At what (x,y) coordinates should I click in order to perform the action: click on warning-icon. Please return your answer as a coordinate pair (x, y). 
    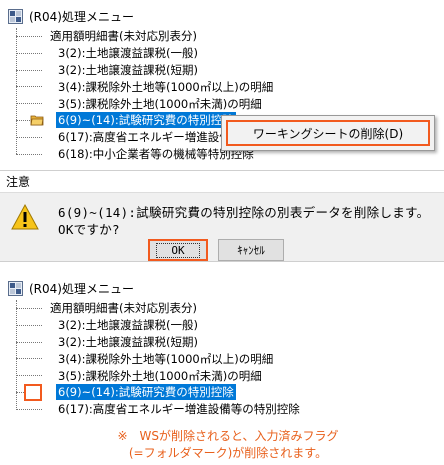
    Looking at the image, I should click on (25, 216).